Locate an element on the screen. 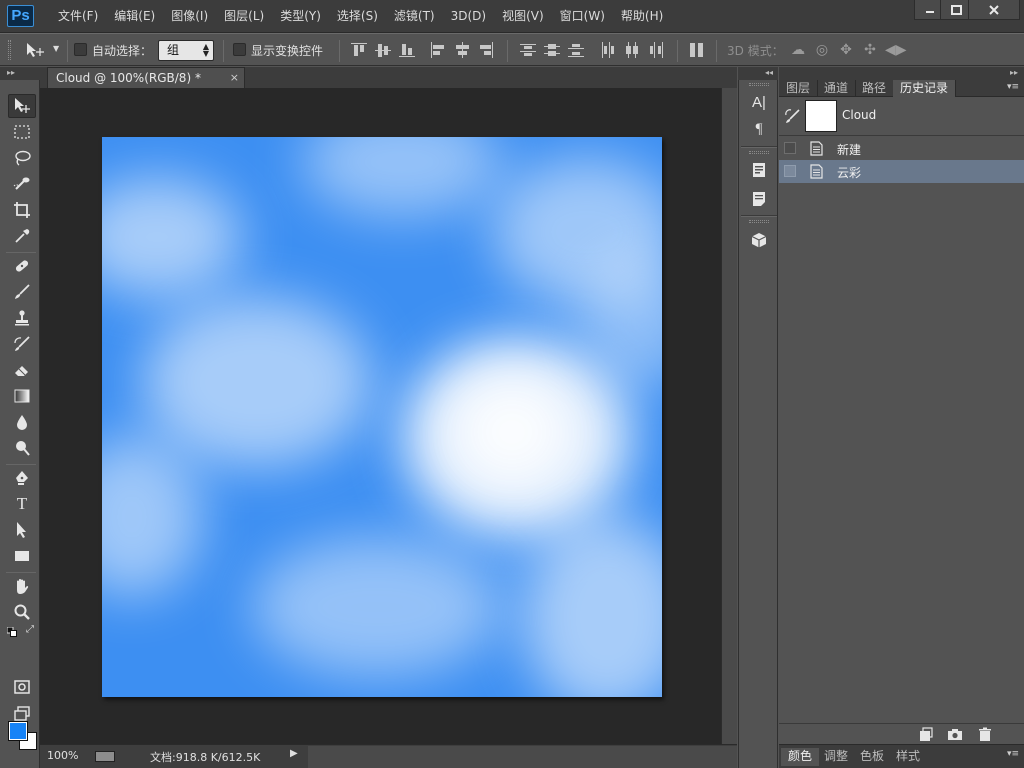 This screenshot has height=768, width=1024. menu-file: 文件(F) is located at coordinates (78, 16).